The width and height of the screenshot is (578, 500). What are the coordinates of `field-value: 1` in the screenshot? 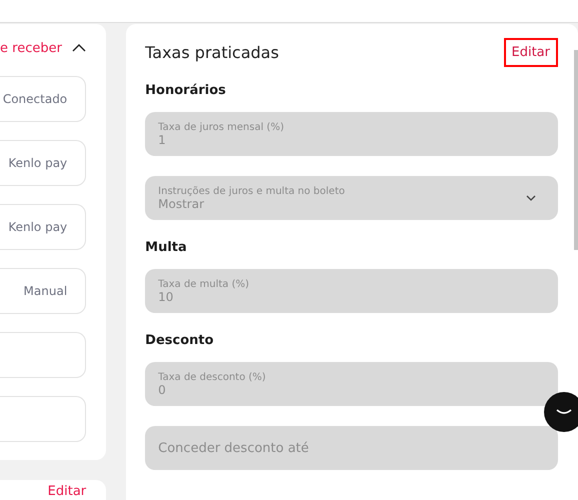 It's located at (162, 139).